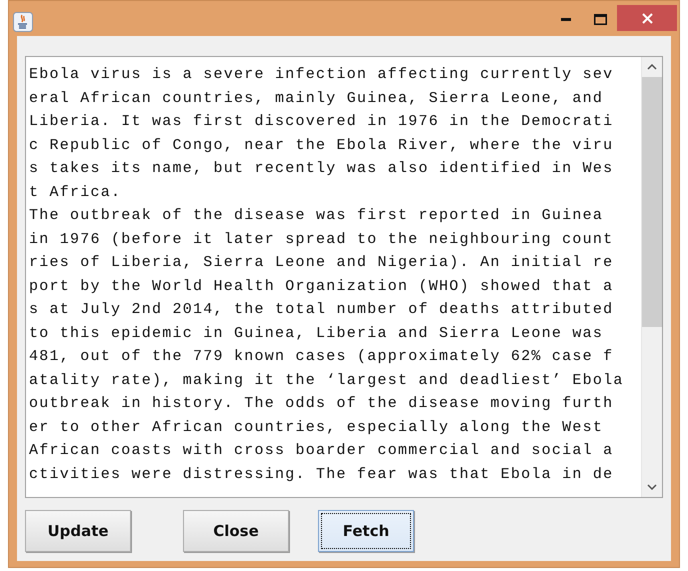 This screenshot has width=688, height=571. What do you see at coordinates (566, 19) in the screenshot?
I see `minimize-icon` at bounding box center [566, 19].